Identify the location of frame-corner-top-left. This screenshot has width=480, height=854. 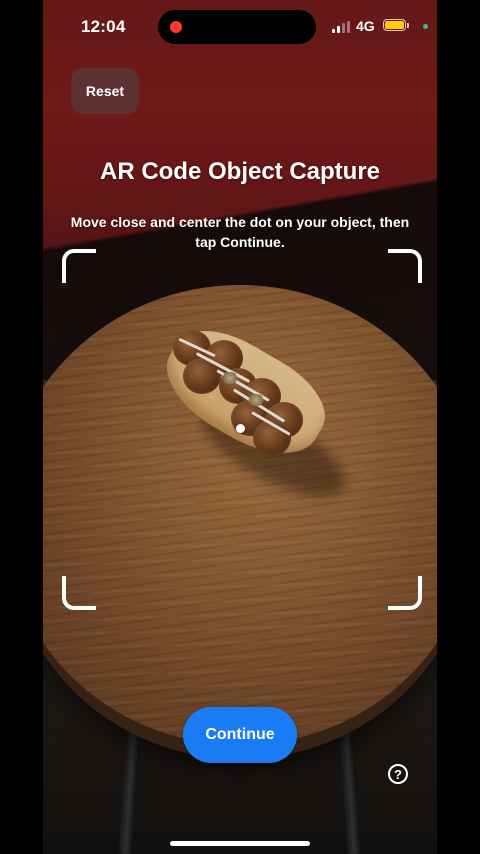
(79, 266).